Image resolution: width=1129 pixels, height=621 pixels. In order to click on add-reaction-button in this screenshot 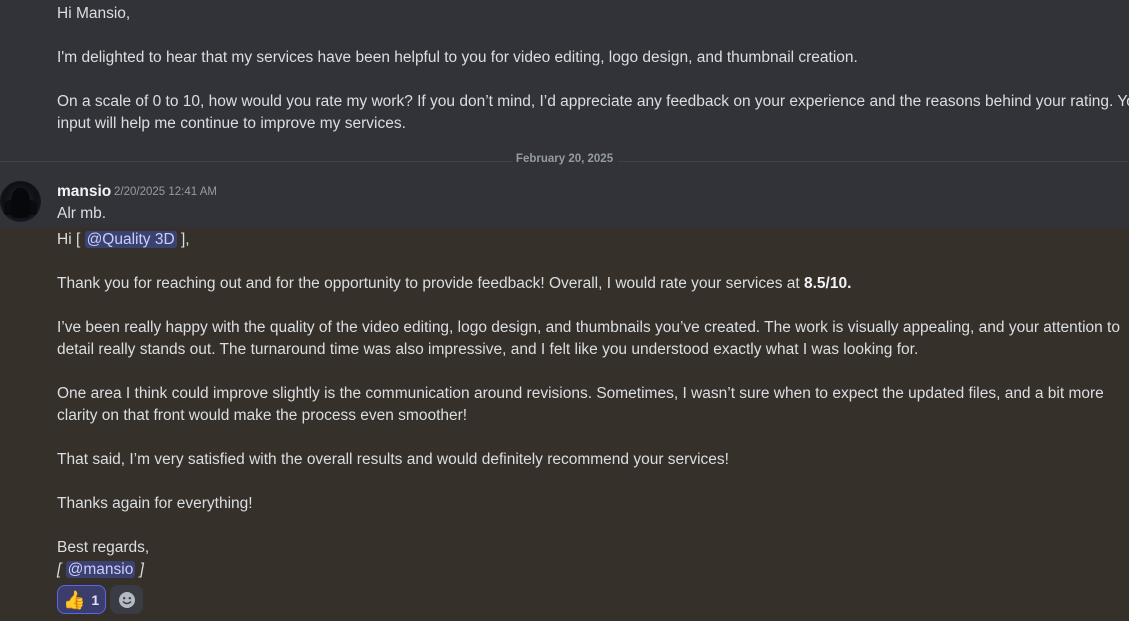, I will do `click(127, 599)`.